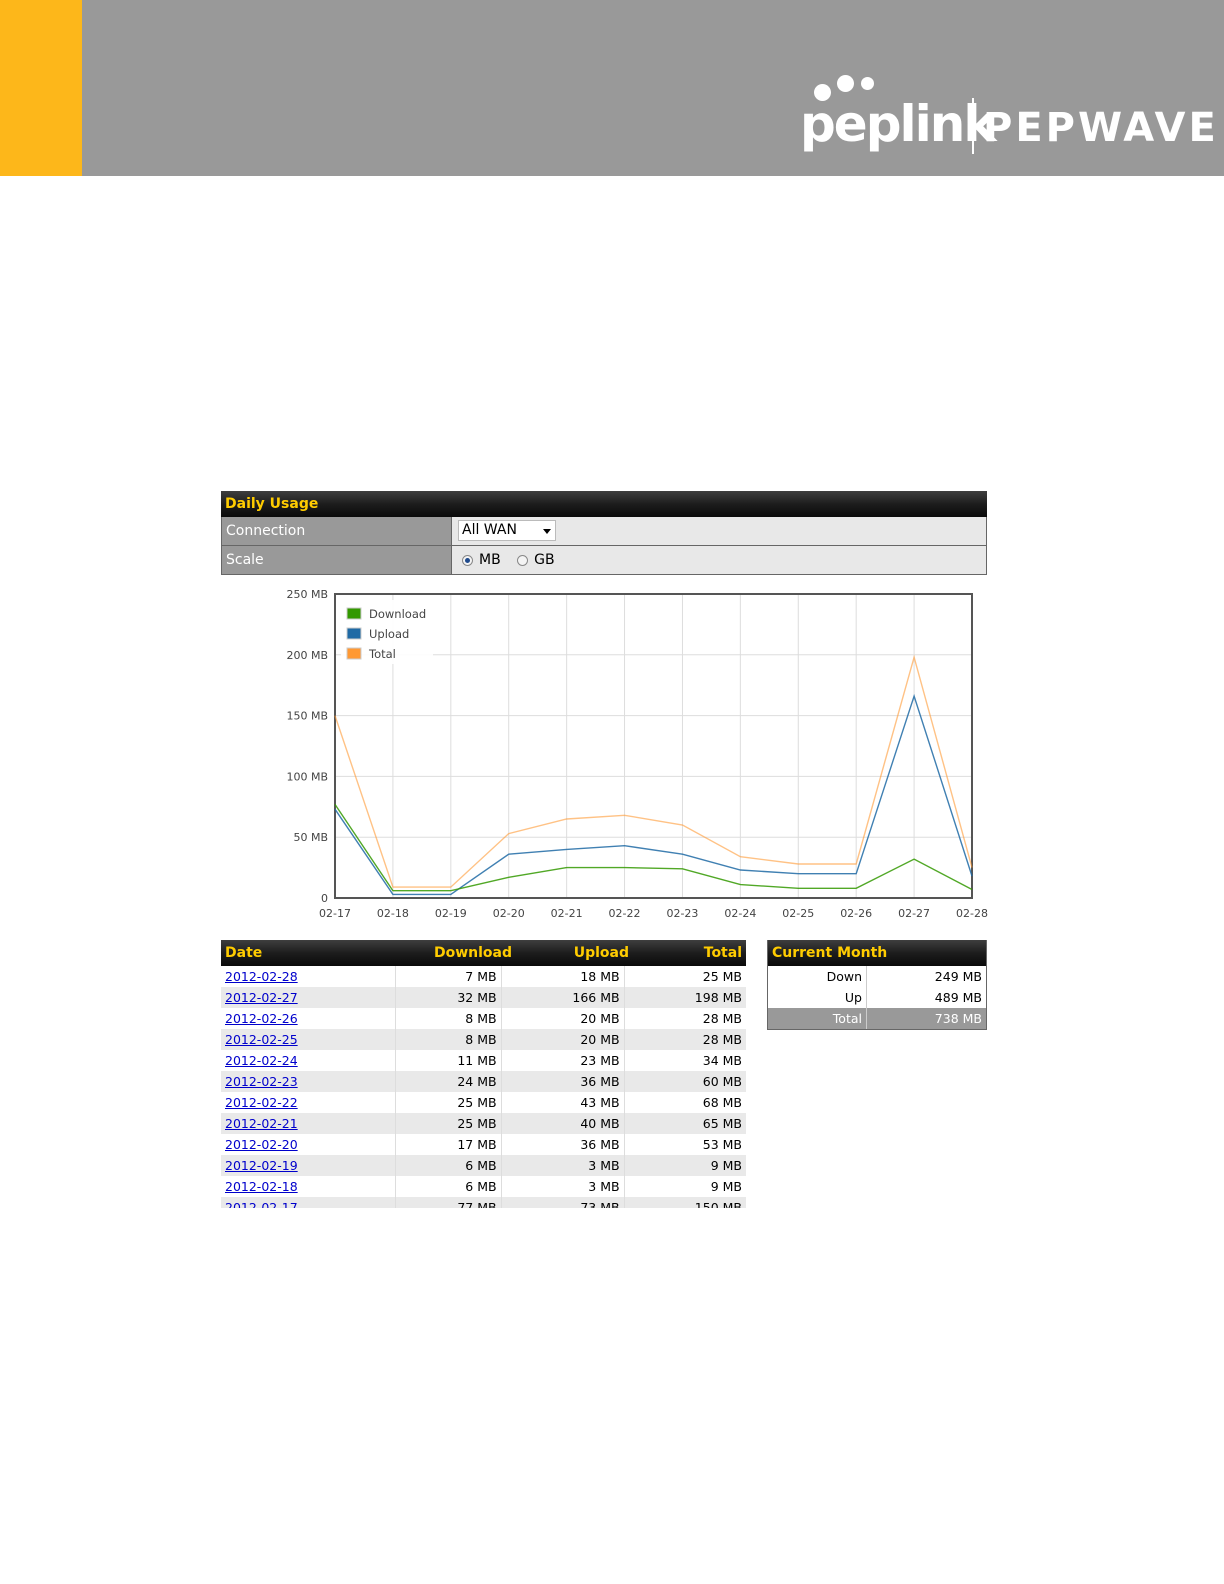  Describe the element at coordinates (308, 1060) in the screenshot. I see `date-cell: 2012-02-24` at that location.